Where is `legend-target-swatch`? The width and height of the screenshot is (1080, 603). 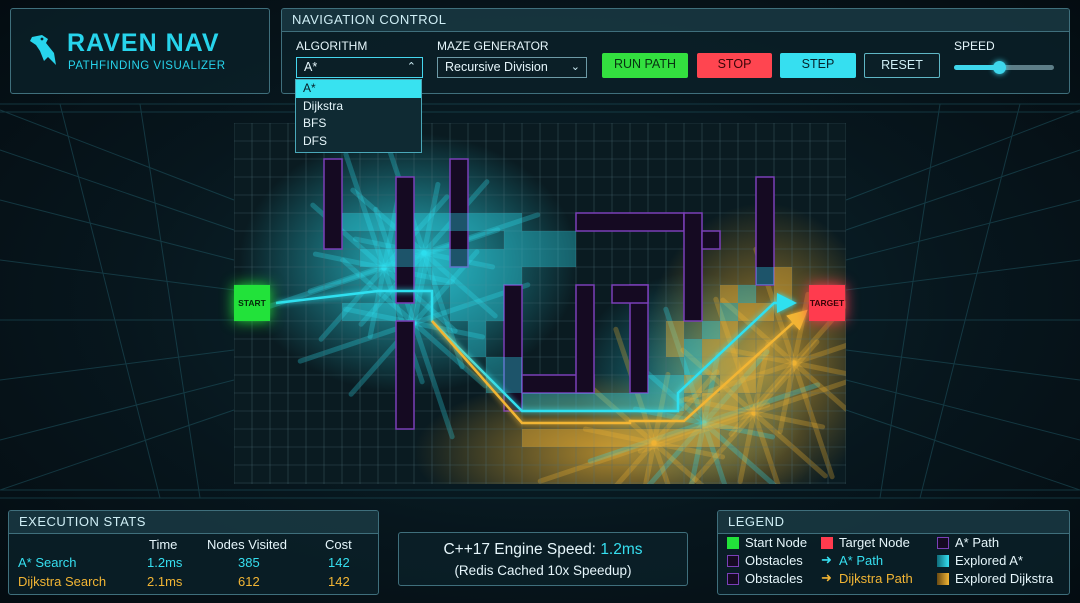 legend-target-swatch is located at coordinates (827, 543).